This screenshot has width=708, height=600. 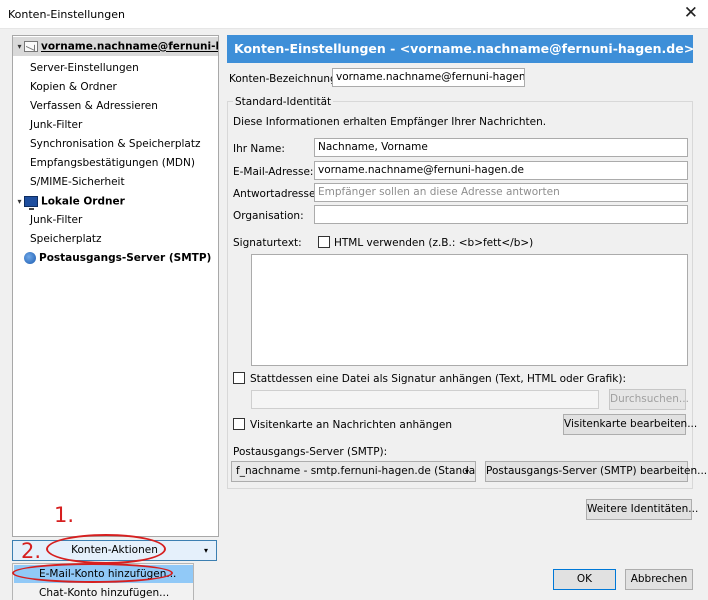 What do you see at coordinates (276, 194) in the screenshot?
I see `reply-to-label: Antwortadresse:` at bounding box center [276, 194].